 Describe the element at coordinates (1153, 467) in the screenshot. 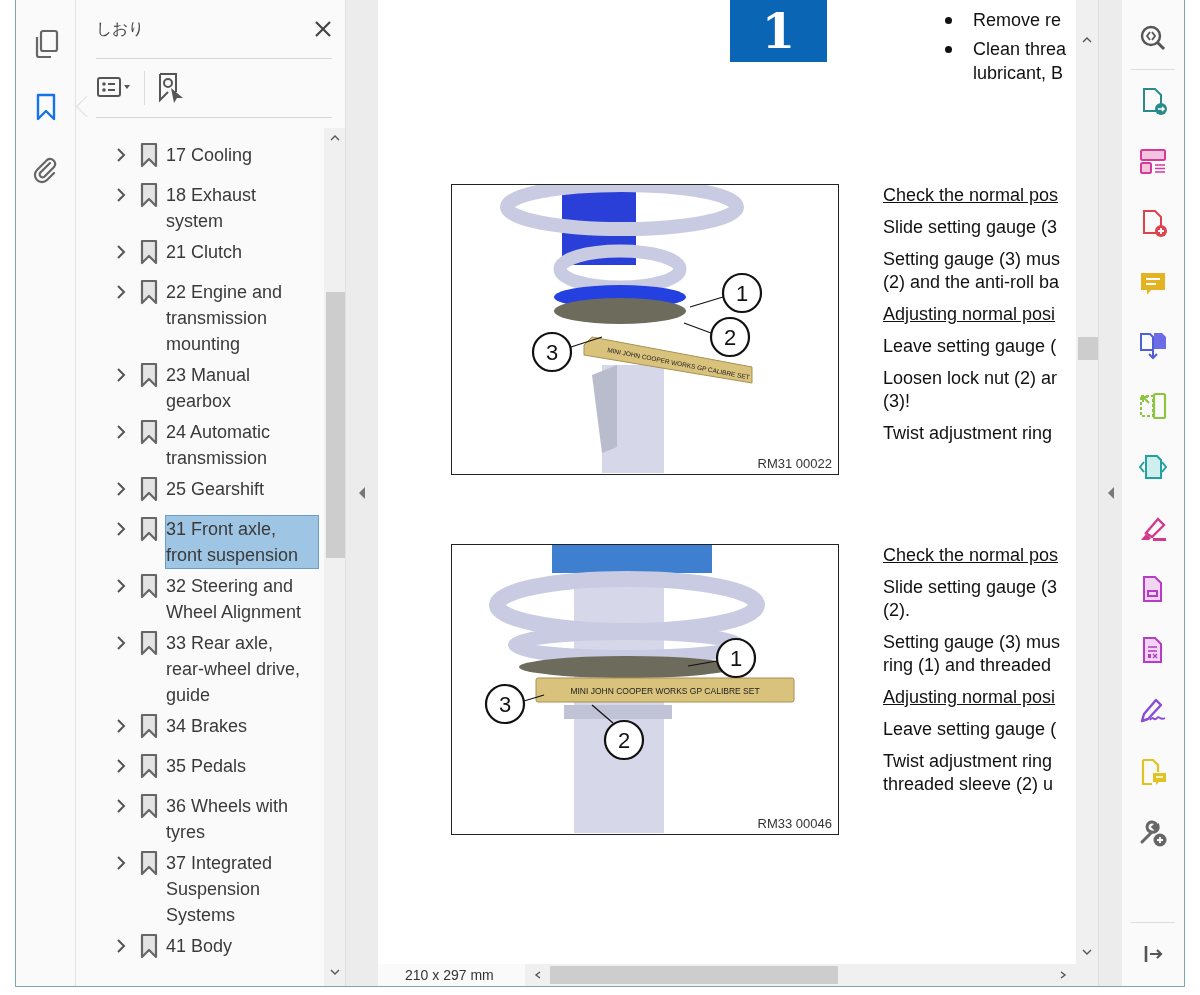

I see `document-arrows-icon` at that location.